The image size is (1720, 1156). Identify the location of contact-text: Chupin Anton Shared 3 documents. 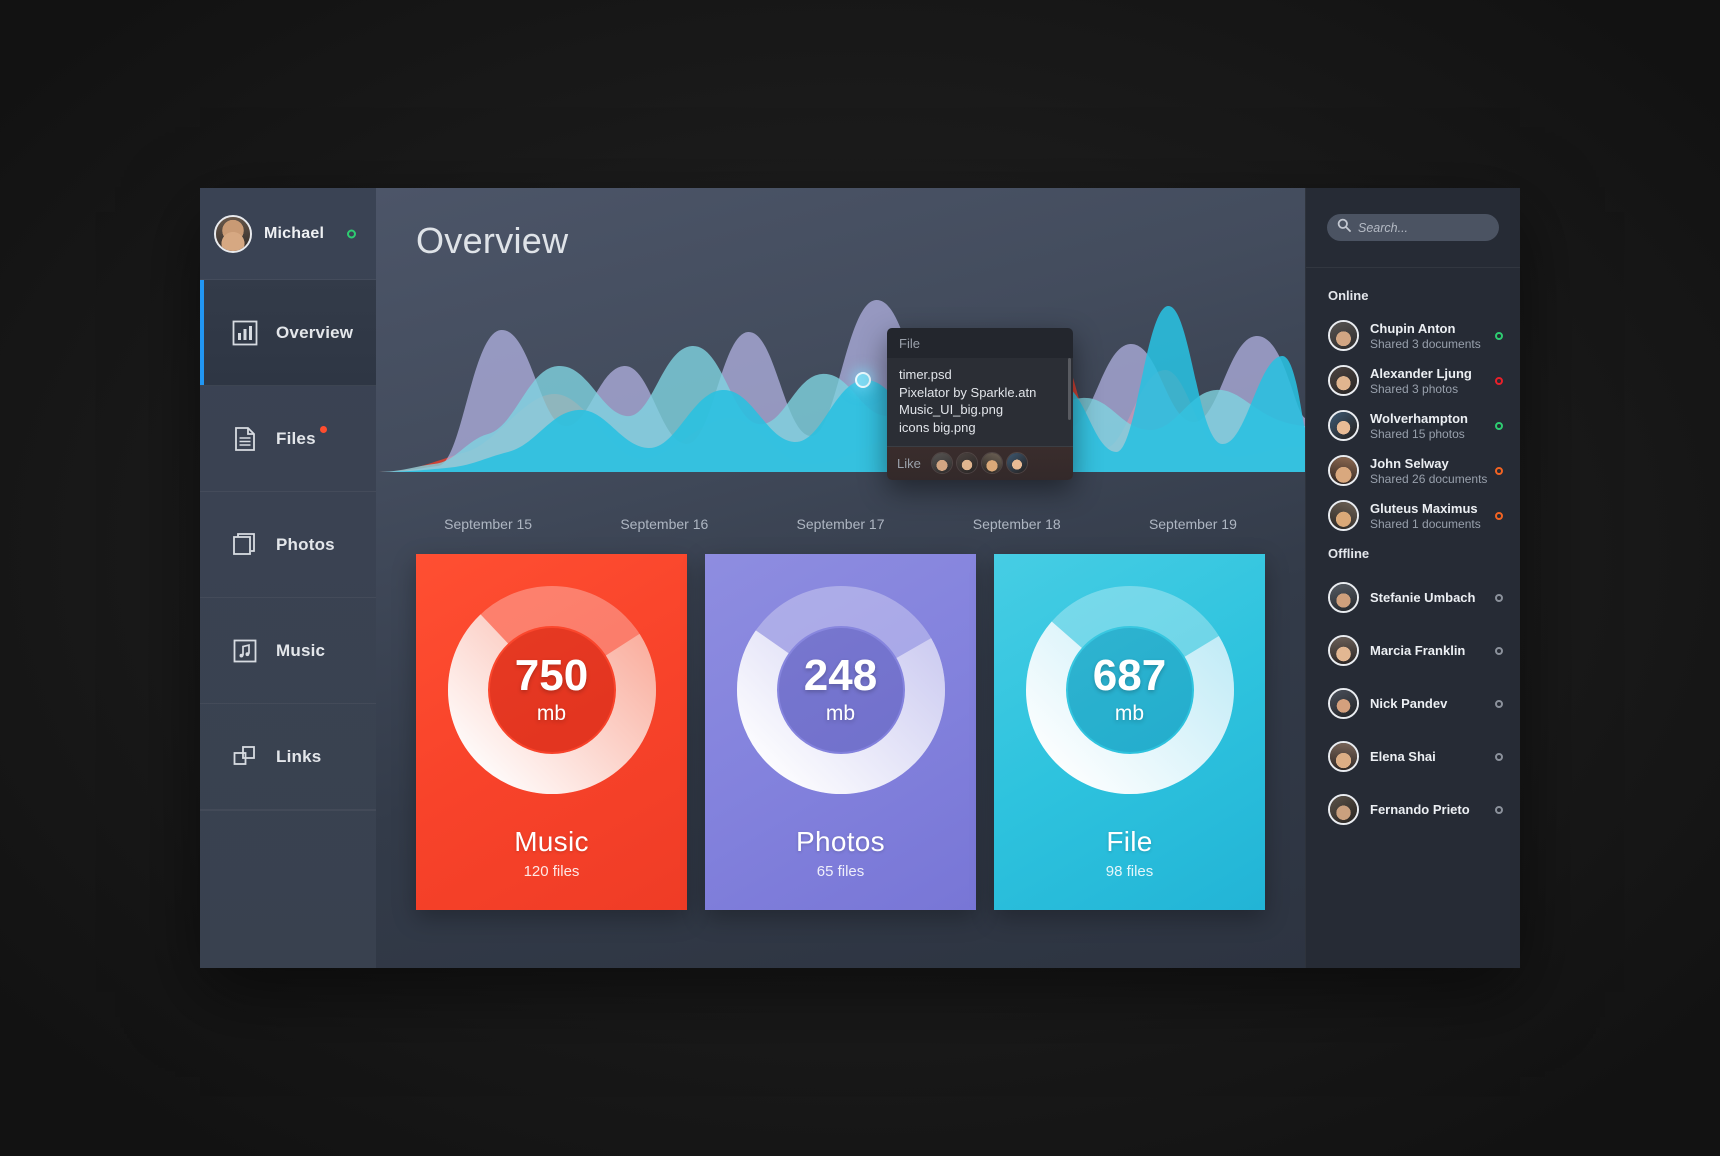
(1425, 336).